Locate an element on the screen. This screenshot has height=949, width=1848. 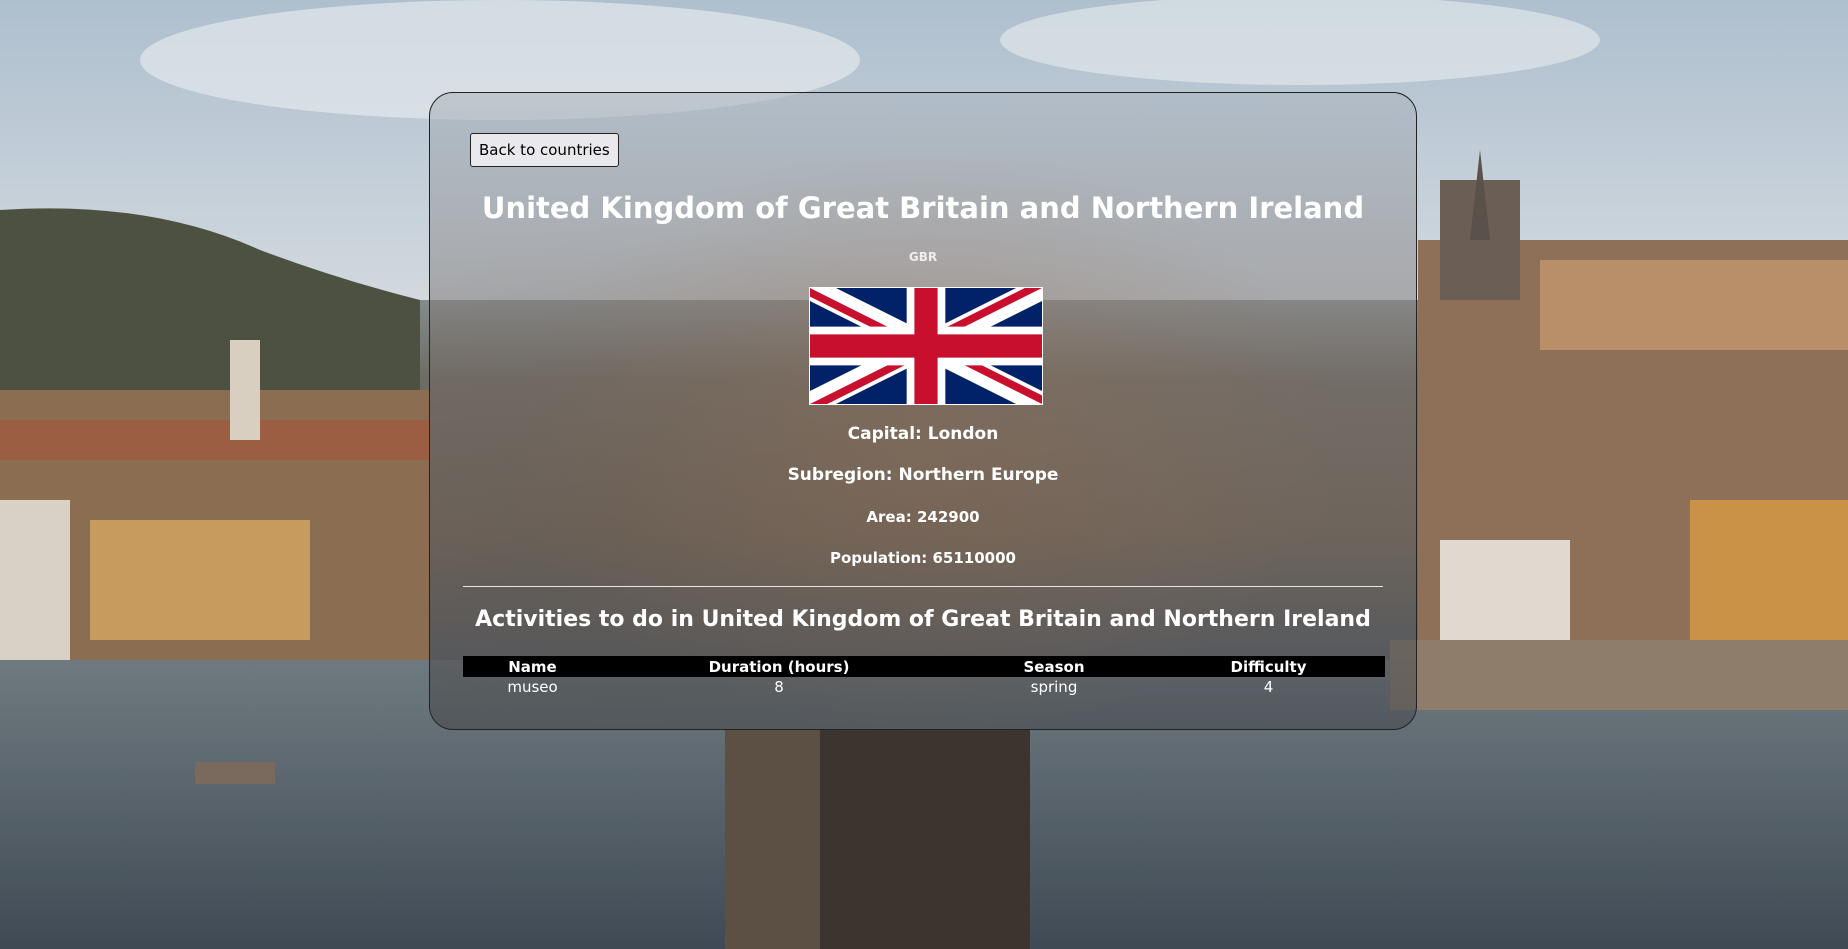
back-to-countries-button: Back to countries is located at coordinates (544, 150).